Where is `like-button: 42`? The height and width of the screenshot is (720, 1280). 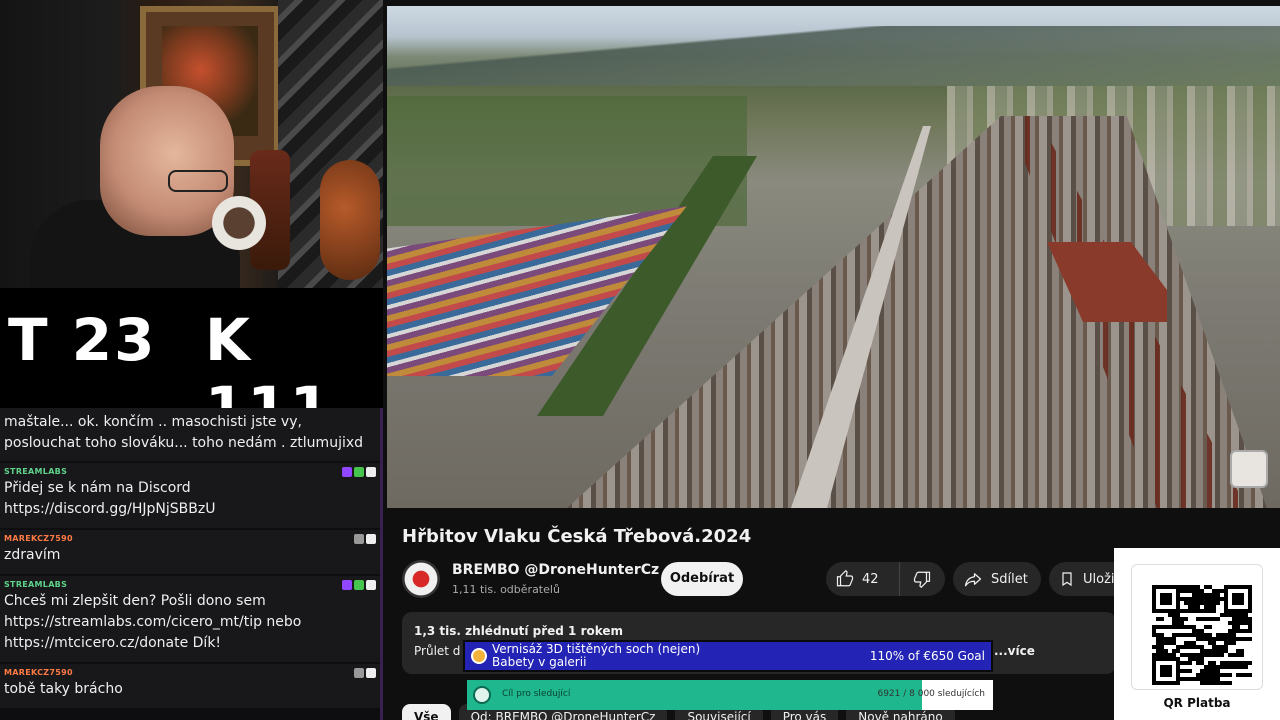 like-button: 42 is located at coordinates (863, 579).